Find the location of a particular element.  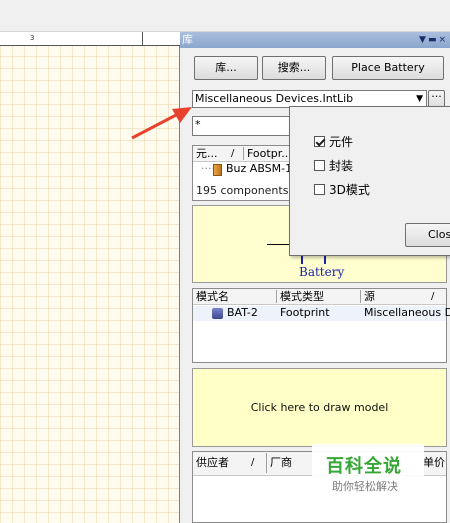

panel-title: 库 is located at coordinates (187, 39).